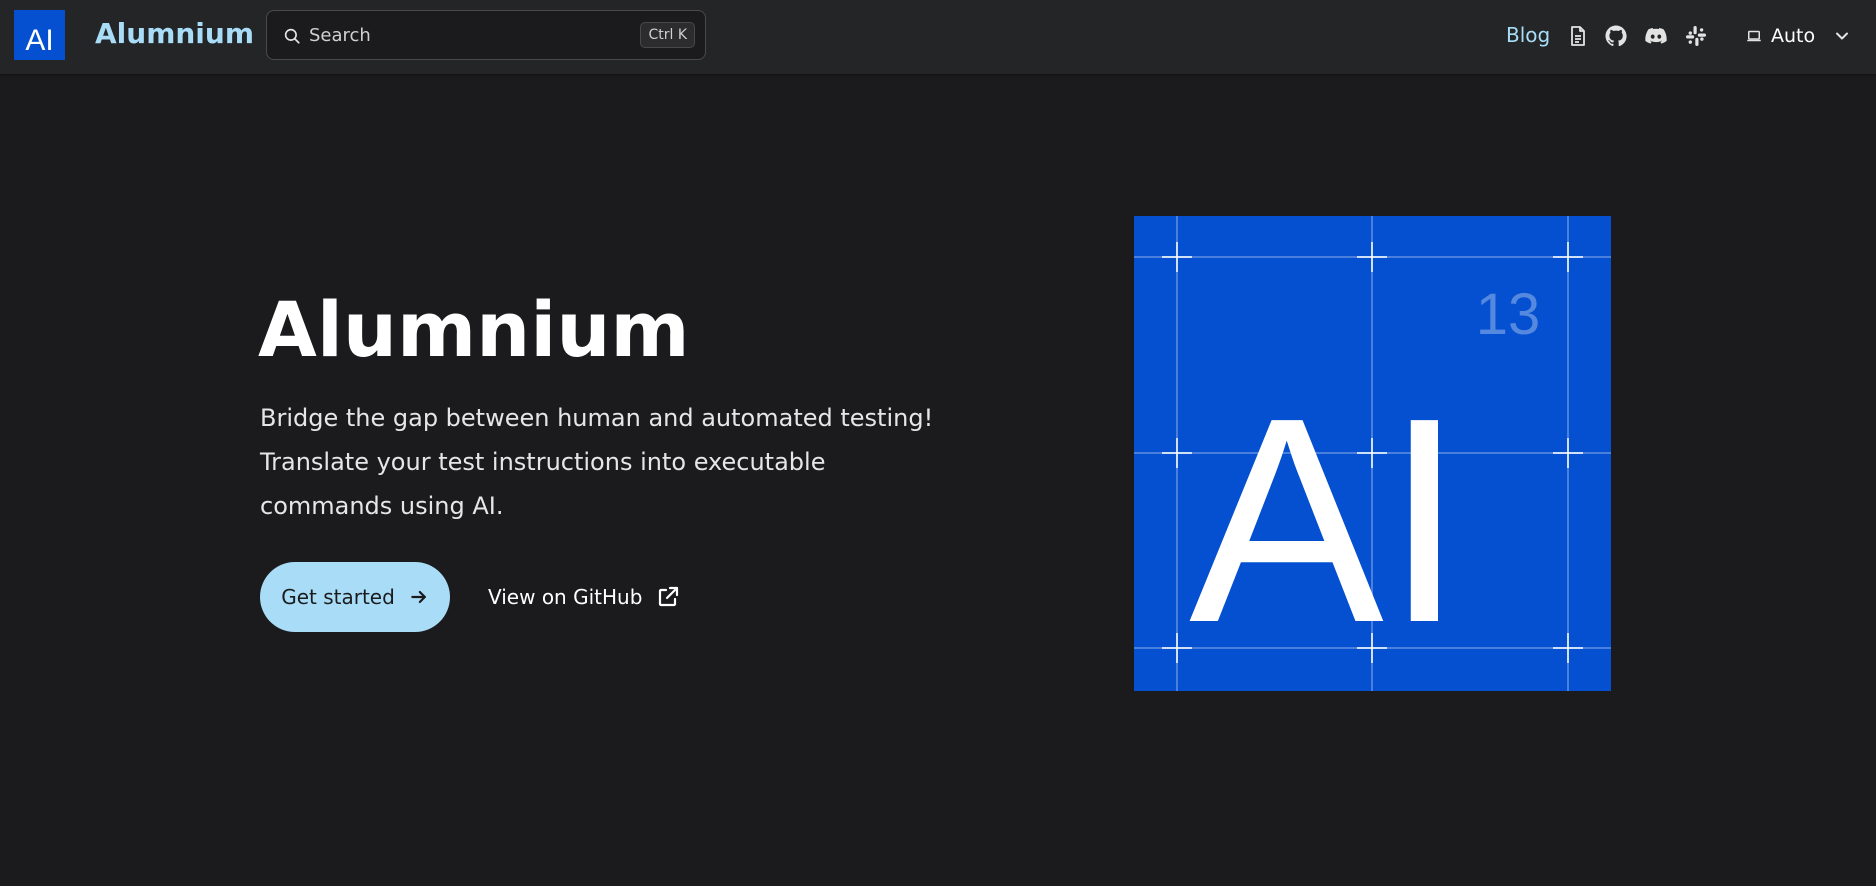 Image resolution: width=1876 pixels, height=886 pixels. What do you see at coordinates (667, 35) in the screenshot?
I see `search-shortcut-badge: Ctrl K` at bounding box center [667, 35].